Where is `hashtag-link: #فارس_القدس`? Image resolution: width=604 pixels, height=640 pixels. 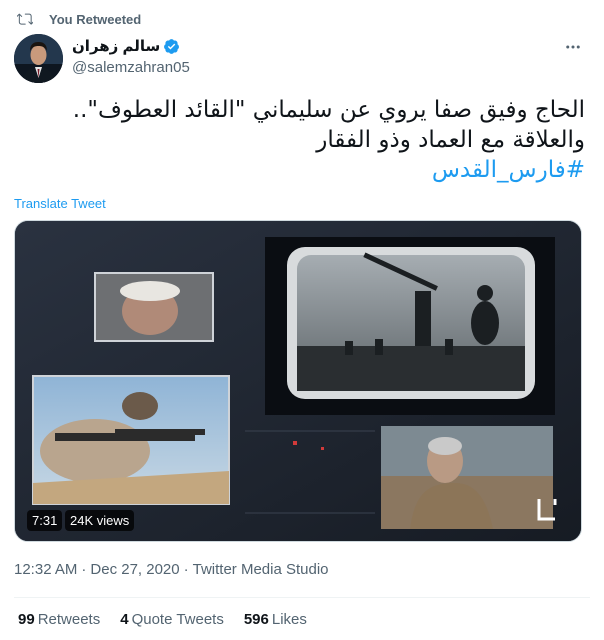
hashtag-link: #فارس_القدس is located at coordinates (299, 170).